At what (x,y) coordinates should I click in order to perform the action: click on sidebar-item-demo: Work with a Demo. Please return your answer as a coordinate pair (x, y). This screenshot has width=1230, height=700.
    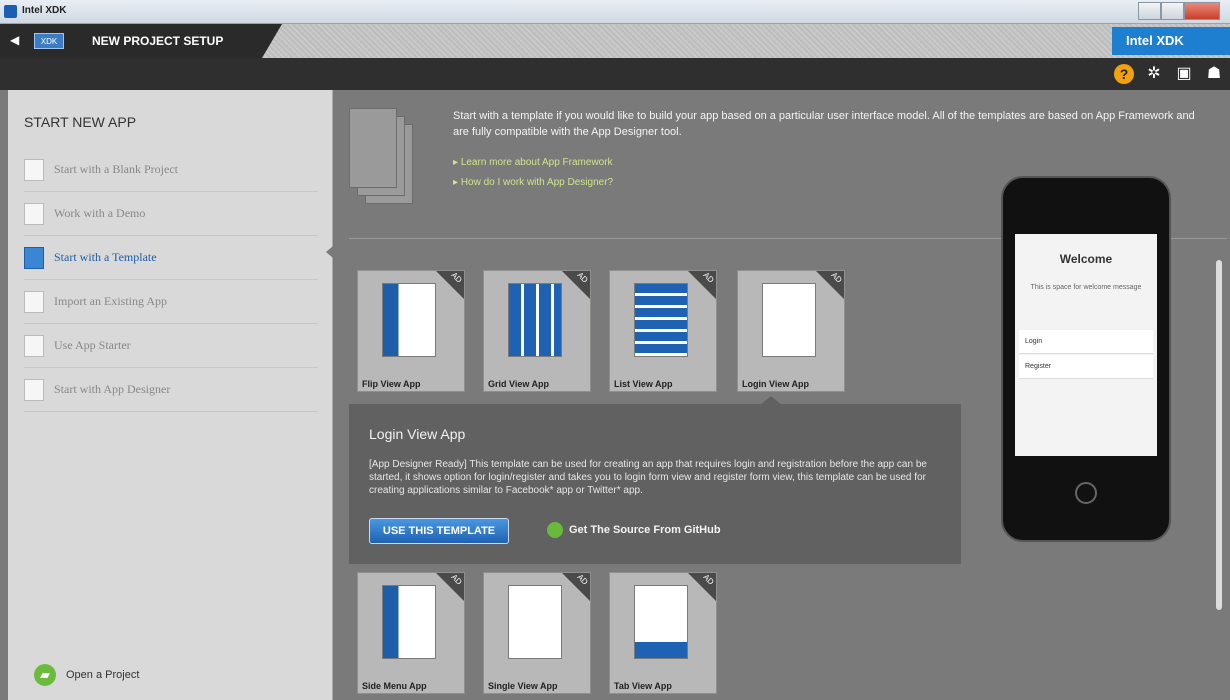
    Looking at the image, I should click on (171, 214).